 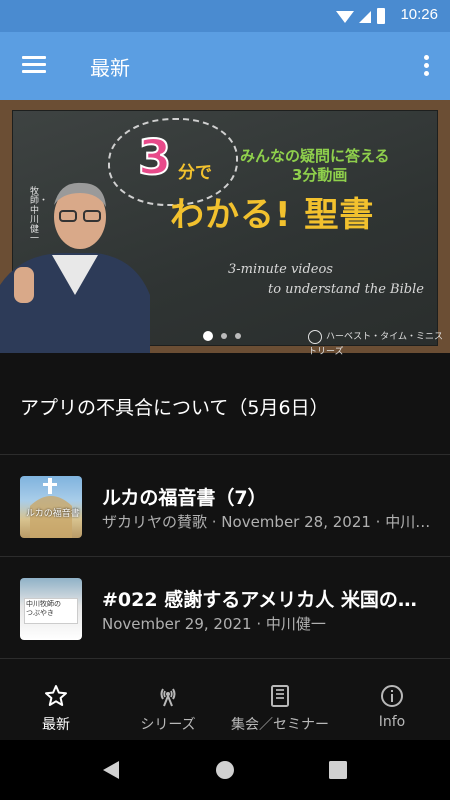 What do you see at coordinates (56, 695) in the screenshot?
I see `star-icon` at bounding box center [56, 695].